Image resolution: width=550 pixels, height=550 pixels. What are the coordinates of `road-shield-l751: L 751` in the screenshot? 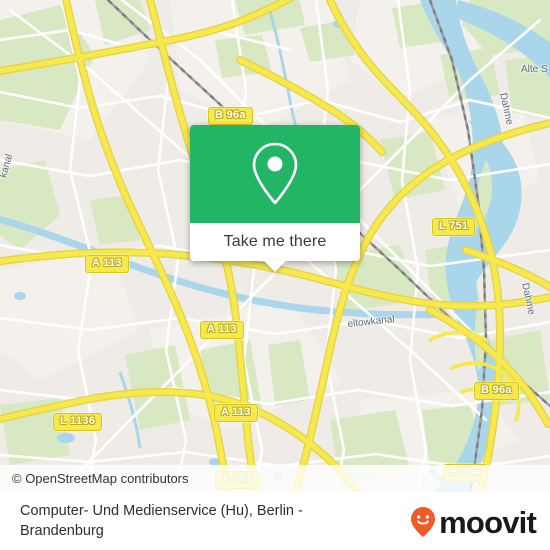 It's located at (454, 227).